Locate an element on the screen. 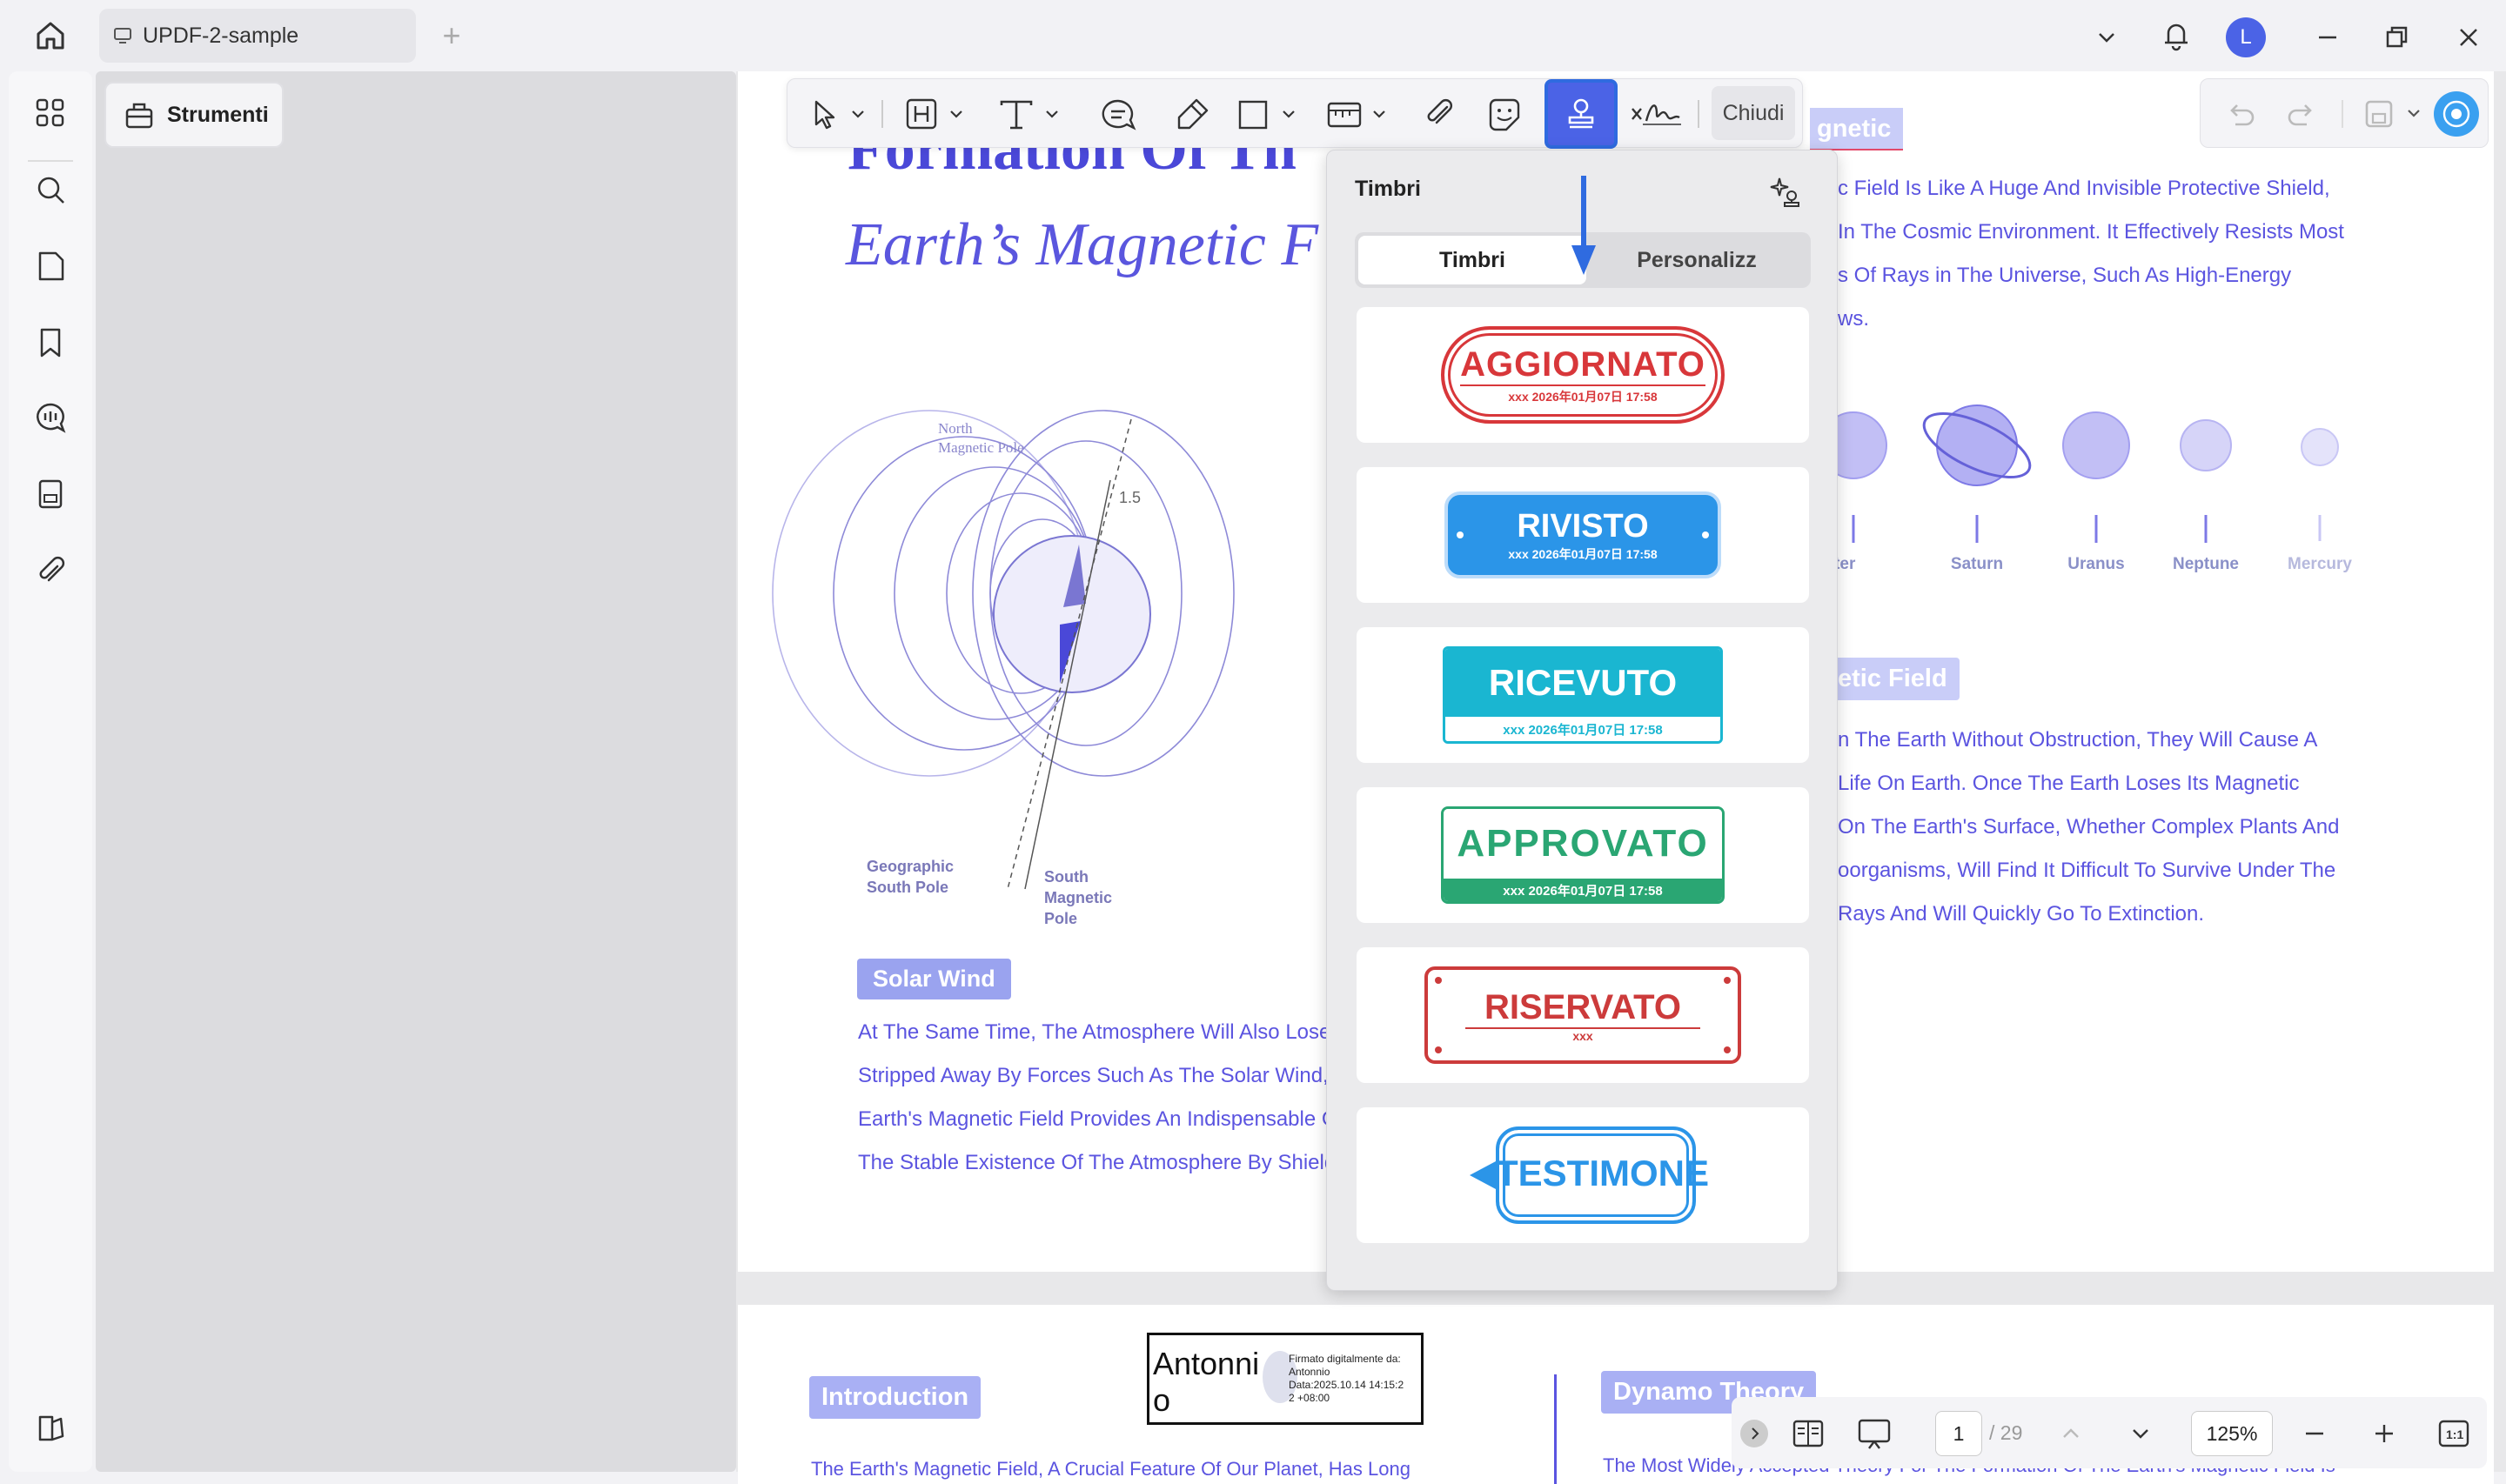 This screenshot has height=1484, width=2506. annotation-arrow is located at coordinates (1583, 225).